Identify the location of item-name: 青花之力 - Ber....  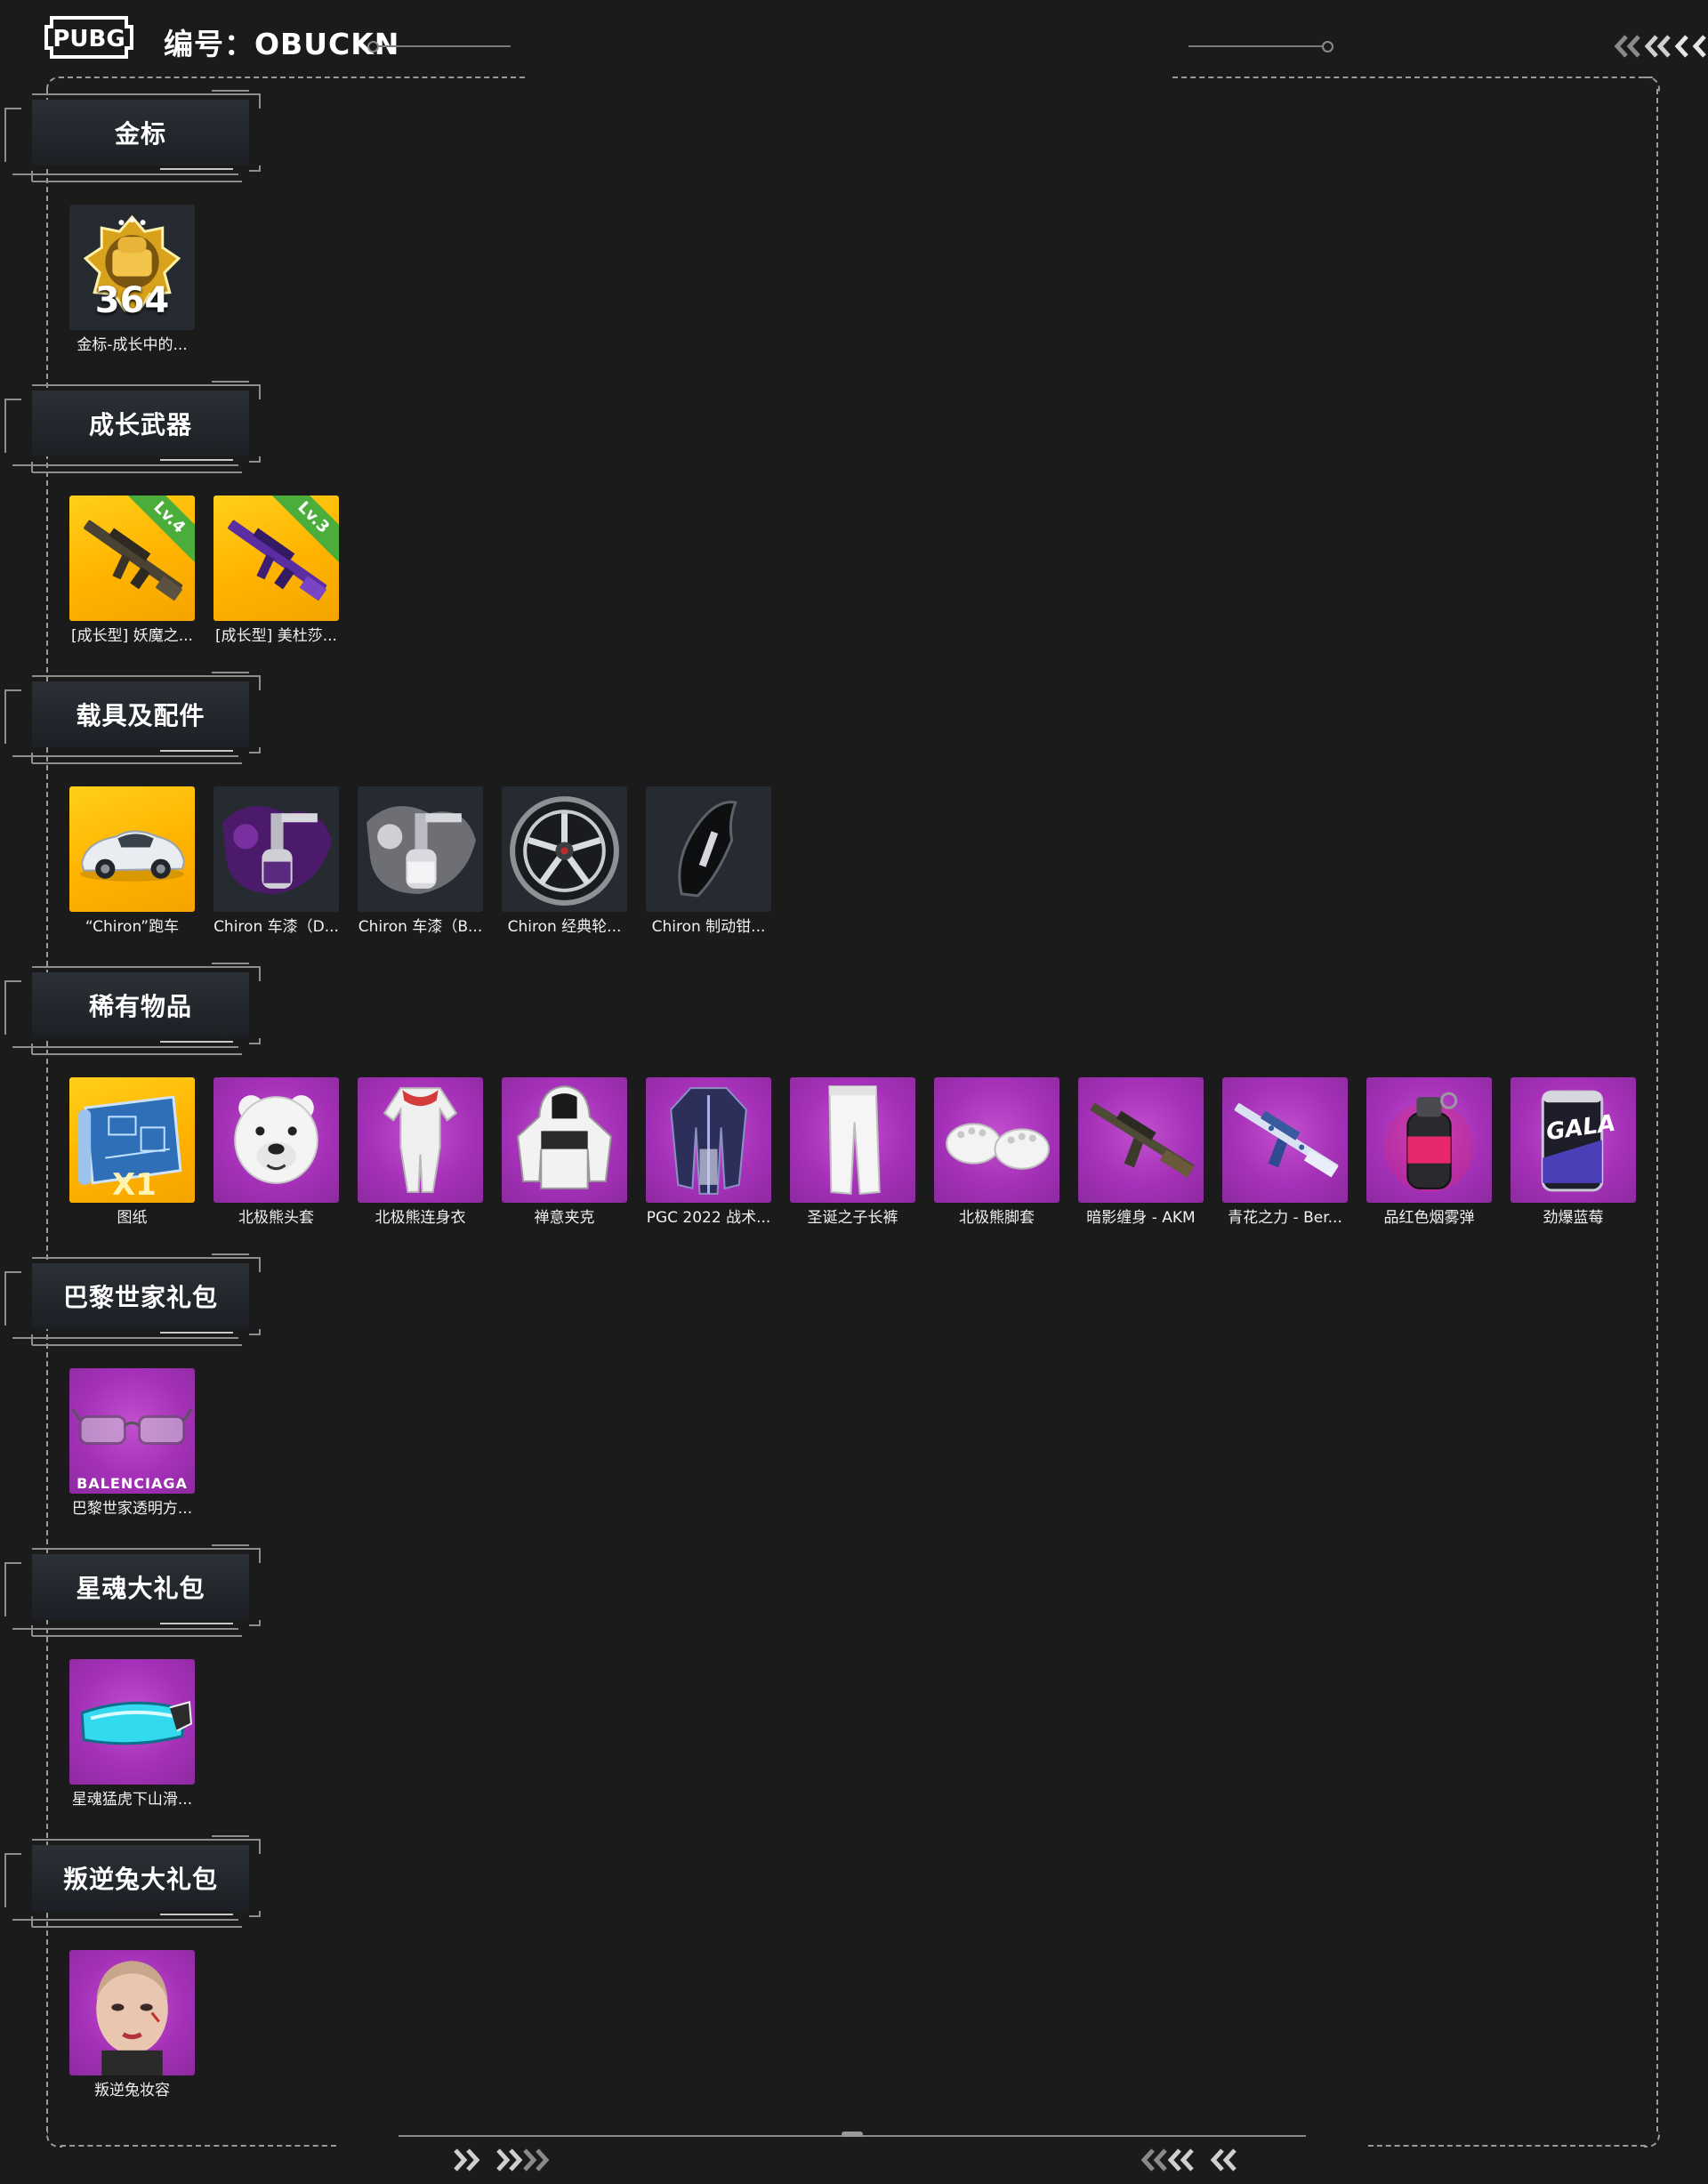
(1285, 1218).